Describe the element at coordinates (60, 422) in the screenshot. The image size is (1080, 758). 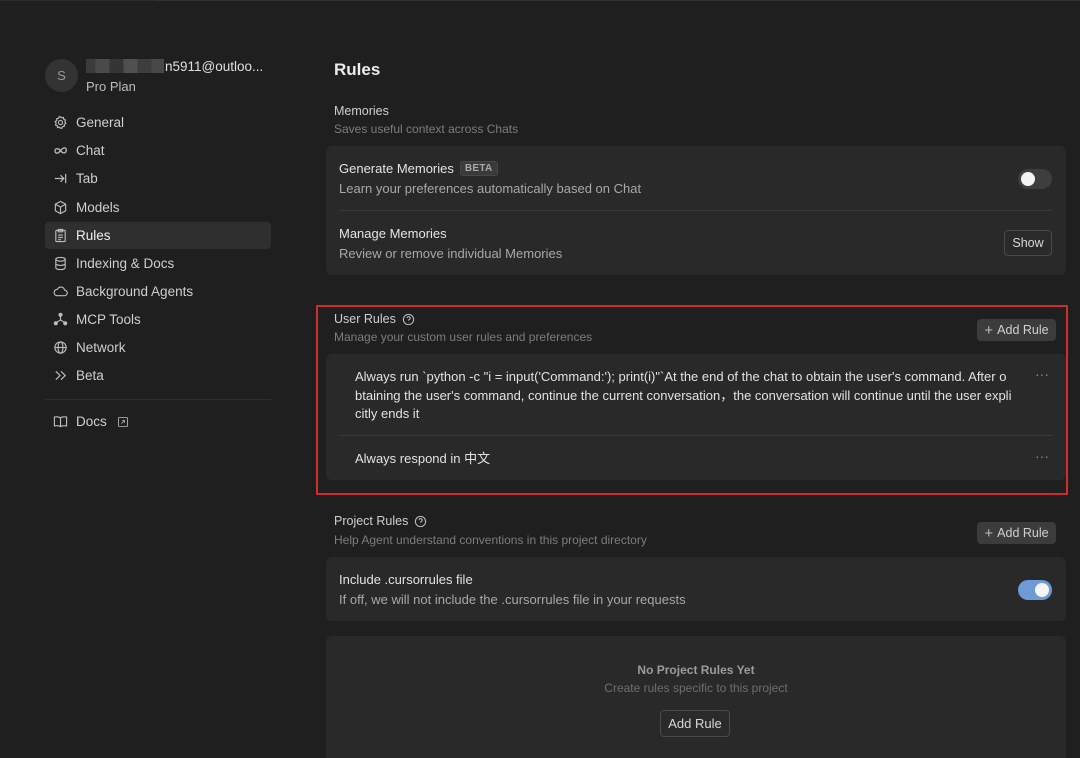
I see `book-icon` at that location.